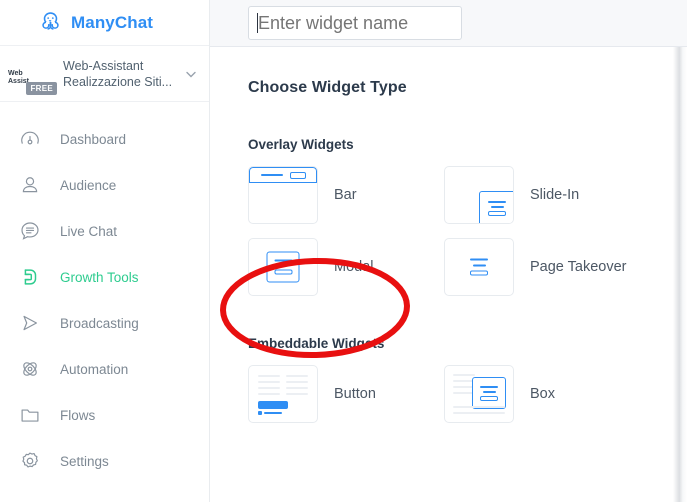 This screenshot has height=502, width=687. I want to click on widget-option-page-takeover: Page Takeover, so click(542, 267).